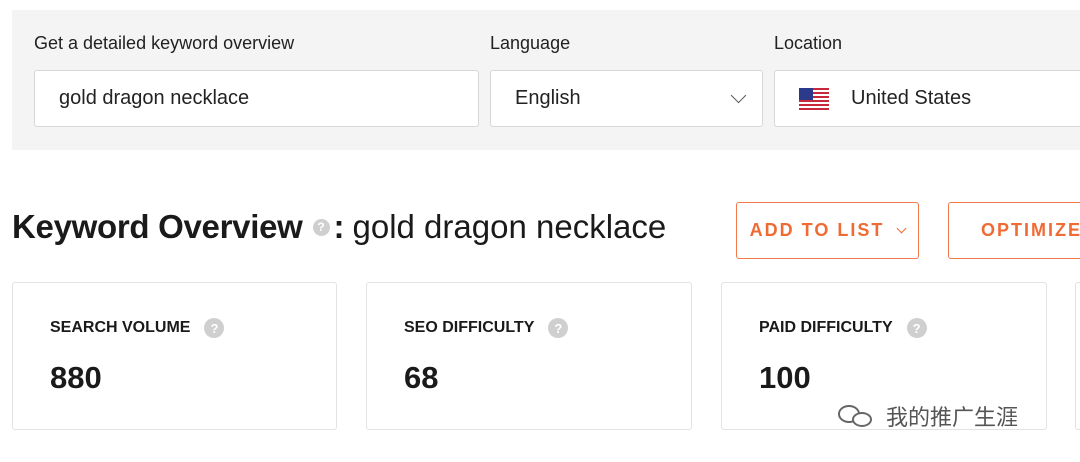  Describe the element at coordinates (858, 416) in the screenshot. I see `wechat-icon` at that location.